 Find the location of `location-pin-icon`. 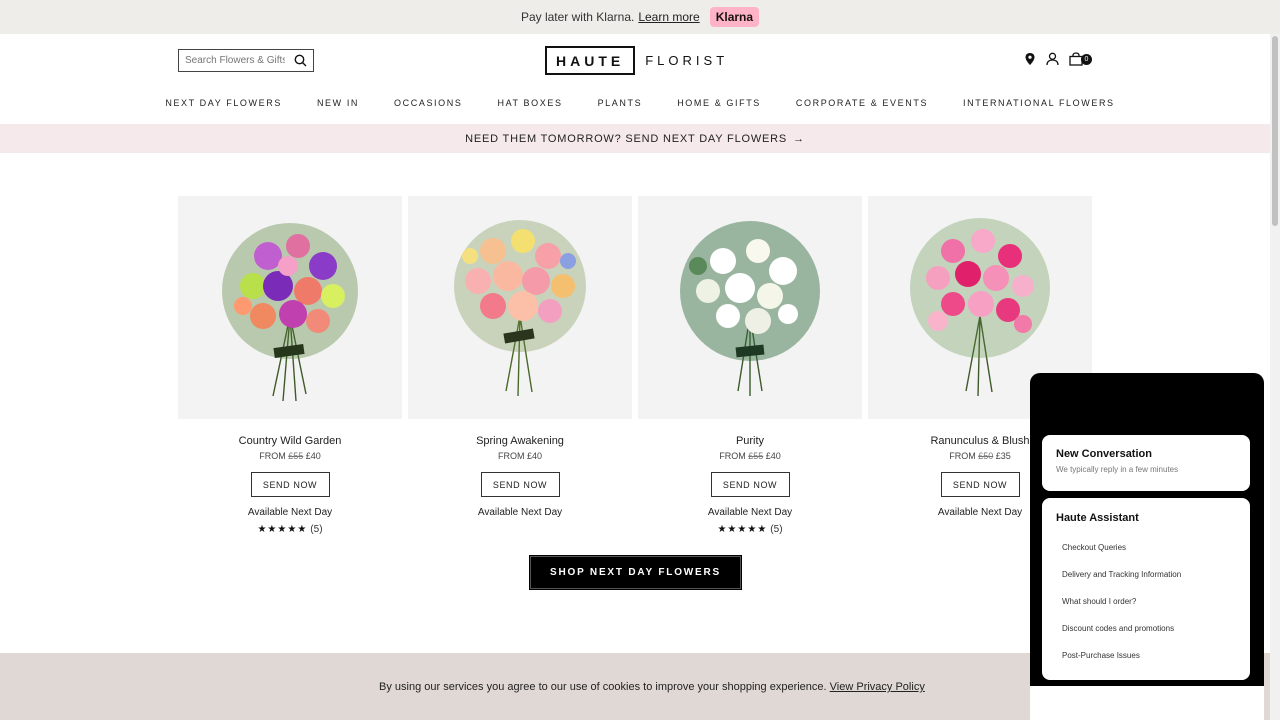

location-pin-icon is located at coordinates (1030, 61).